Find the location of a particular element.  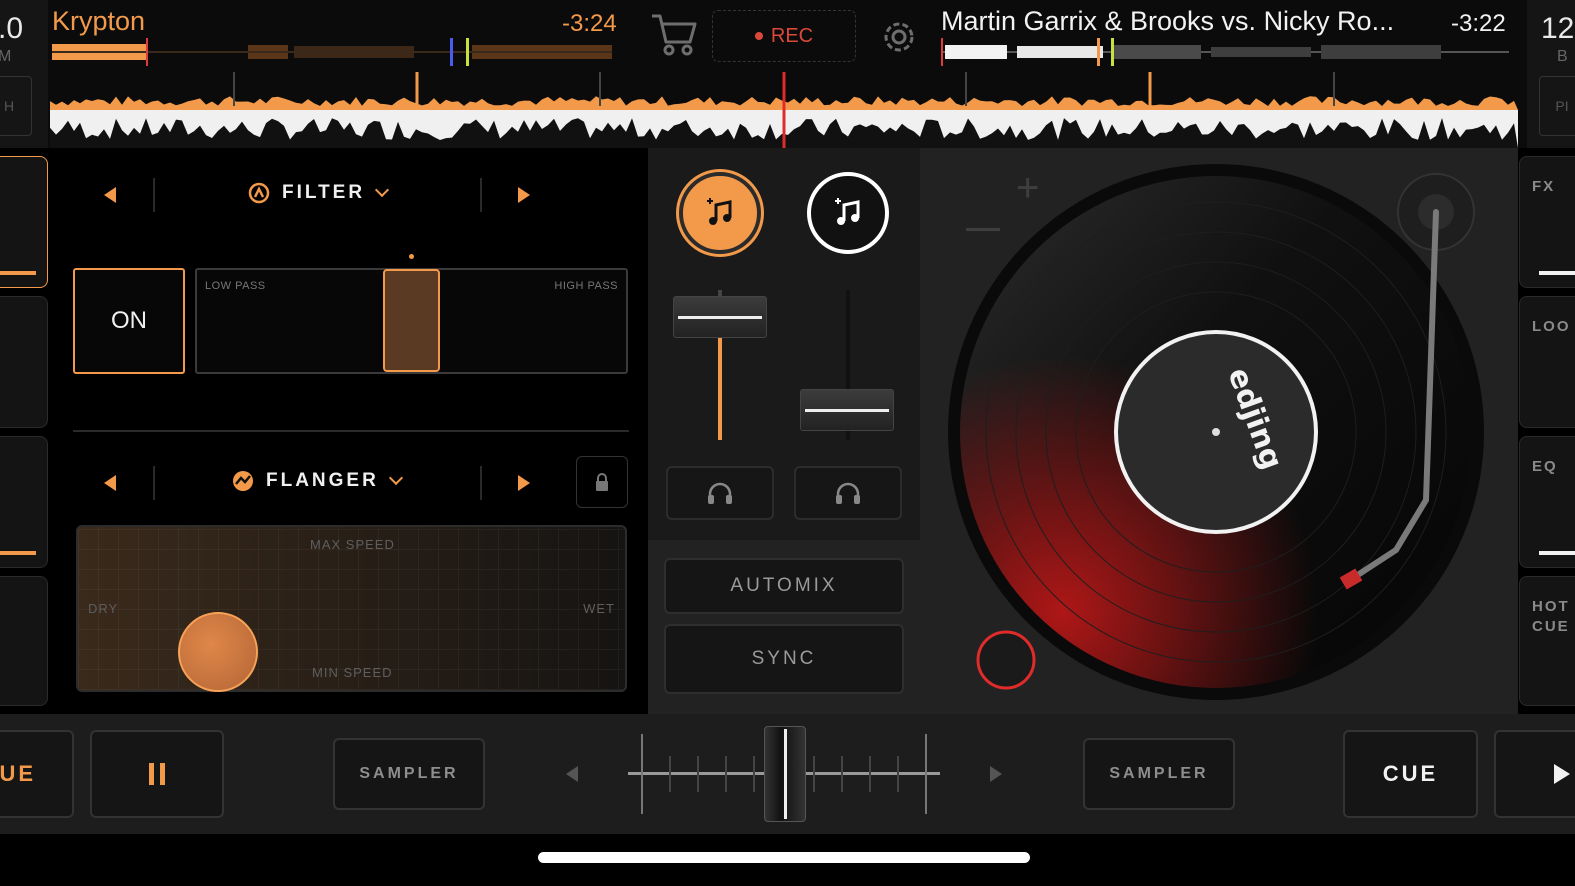

fx1-on-button: ON is located at coordinates (129, 321).